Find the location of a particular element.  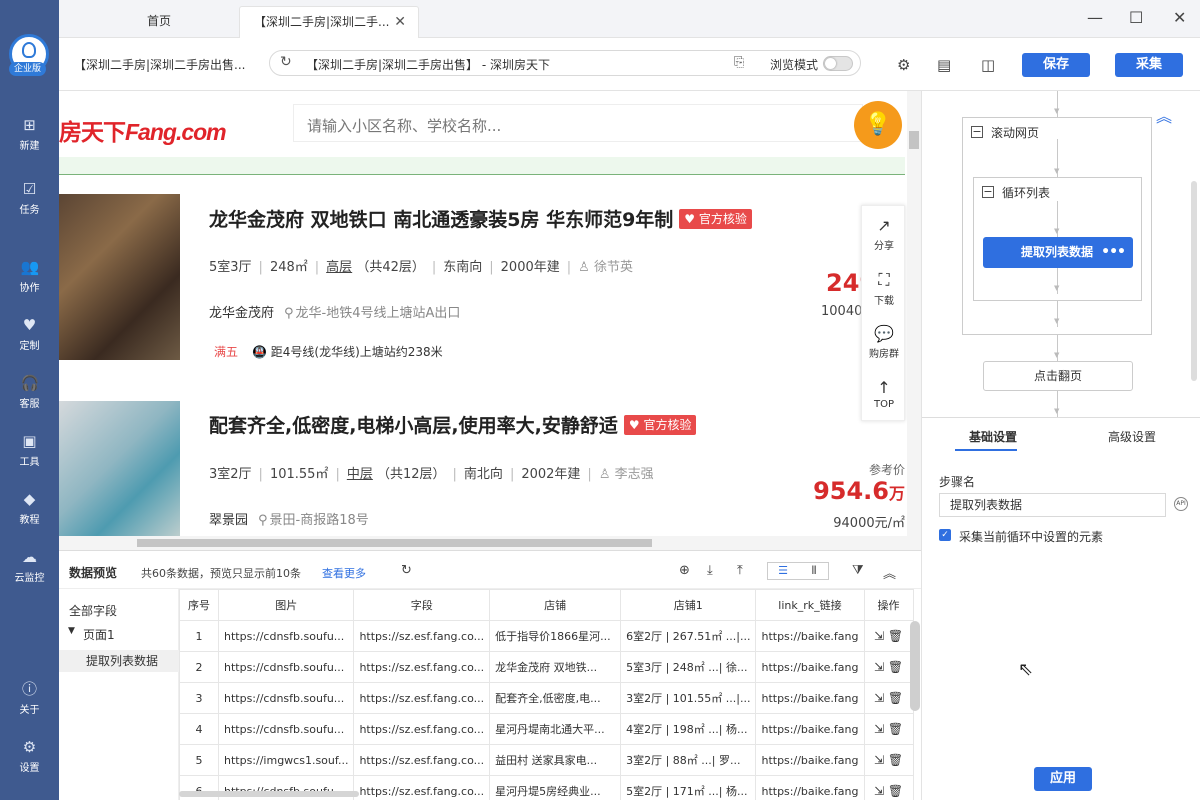

floor: 高层 is located at coordinates (339, 267).